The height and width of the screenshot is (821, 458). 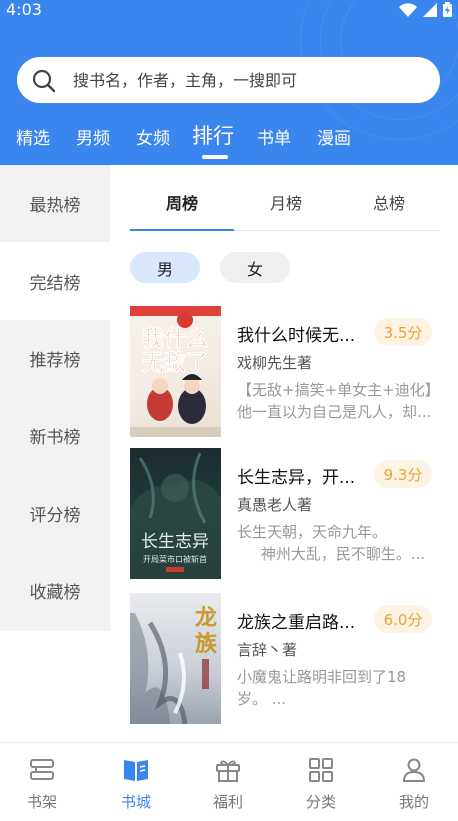 I want to click on svg-text: 无敌了, so click(x=175, y=363).